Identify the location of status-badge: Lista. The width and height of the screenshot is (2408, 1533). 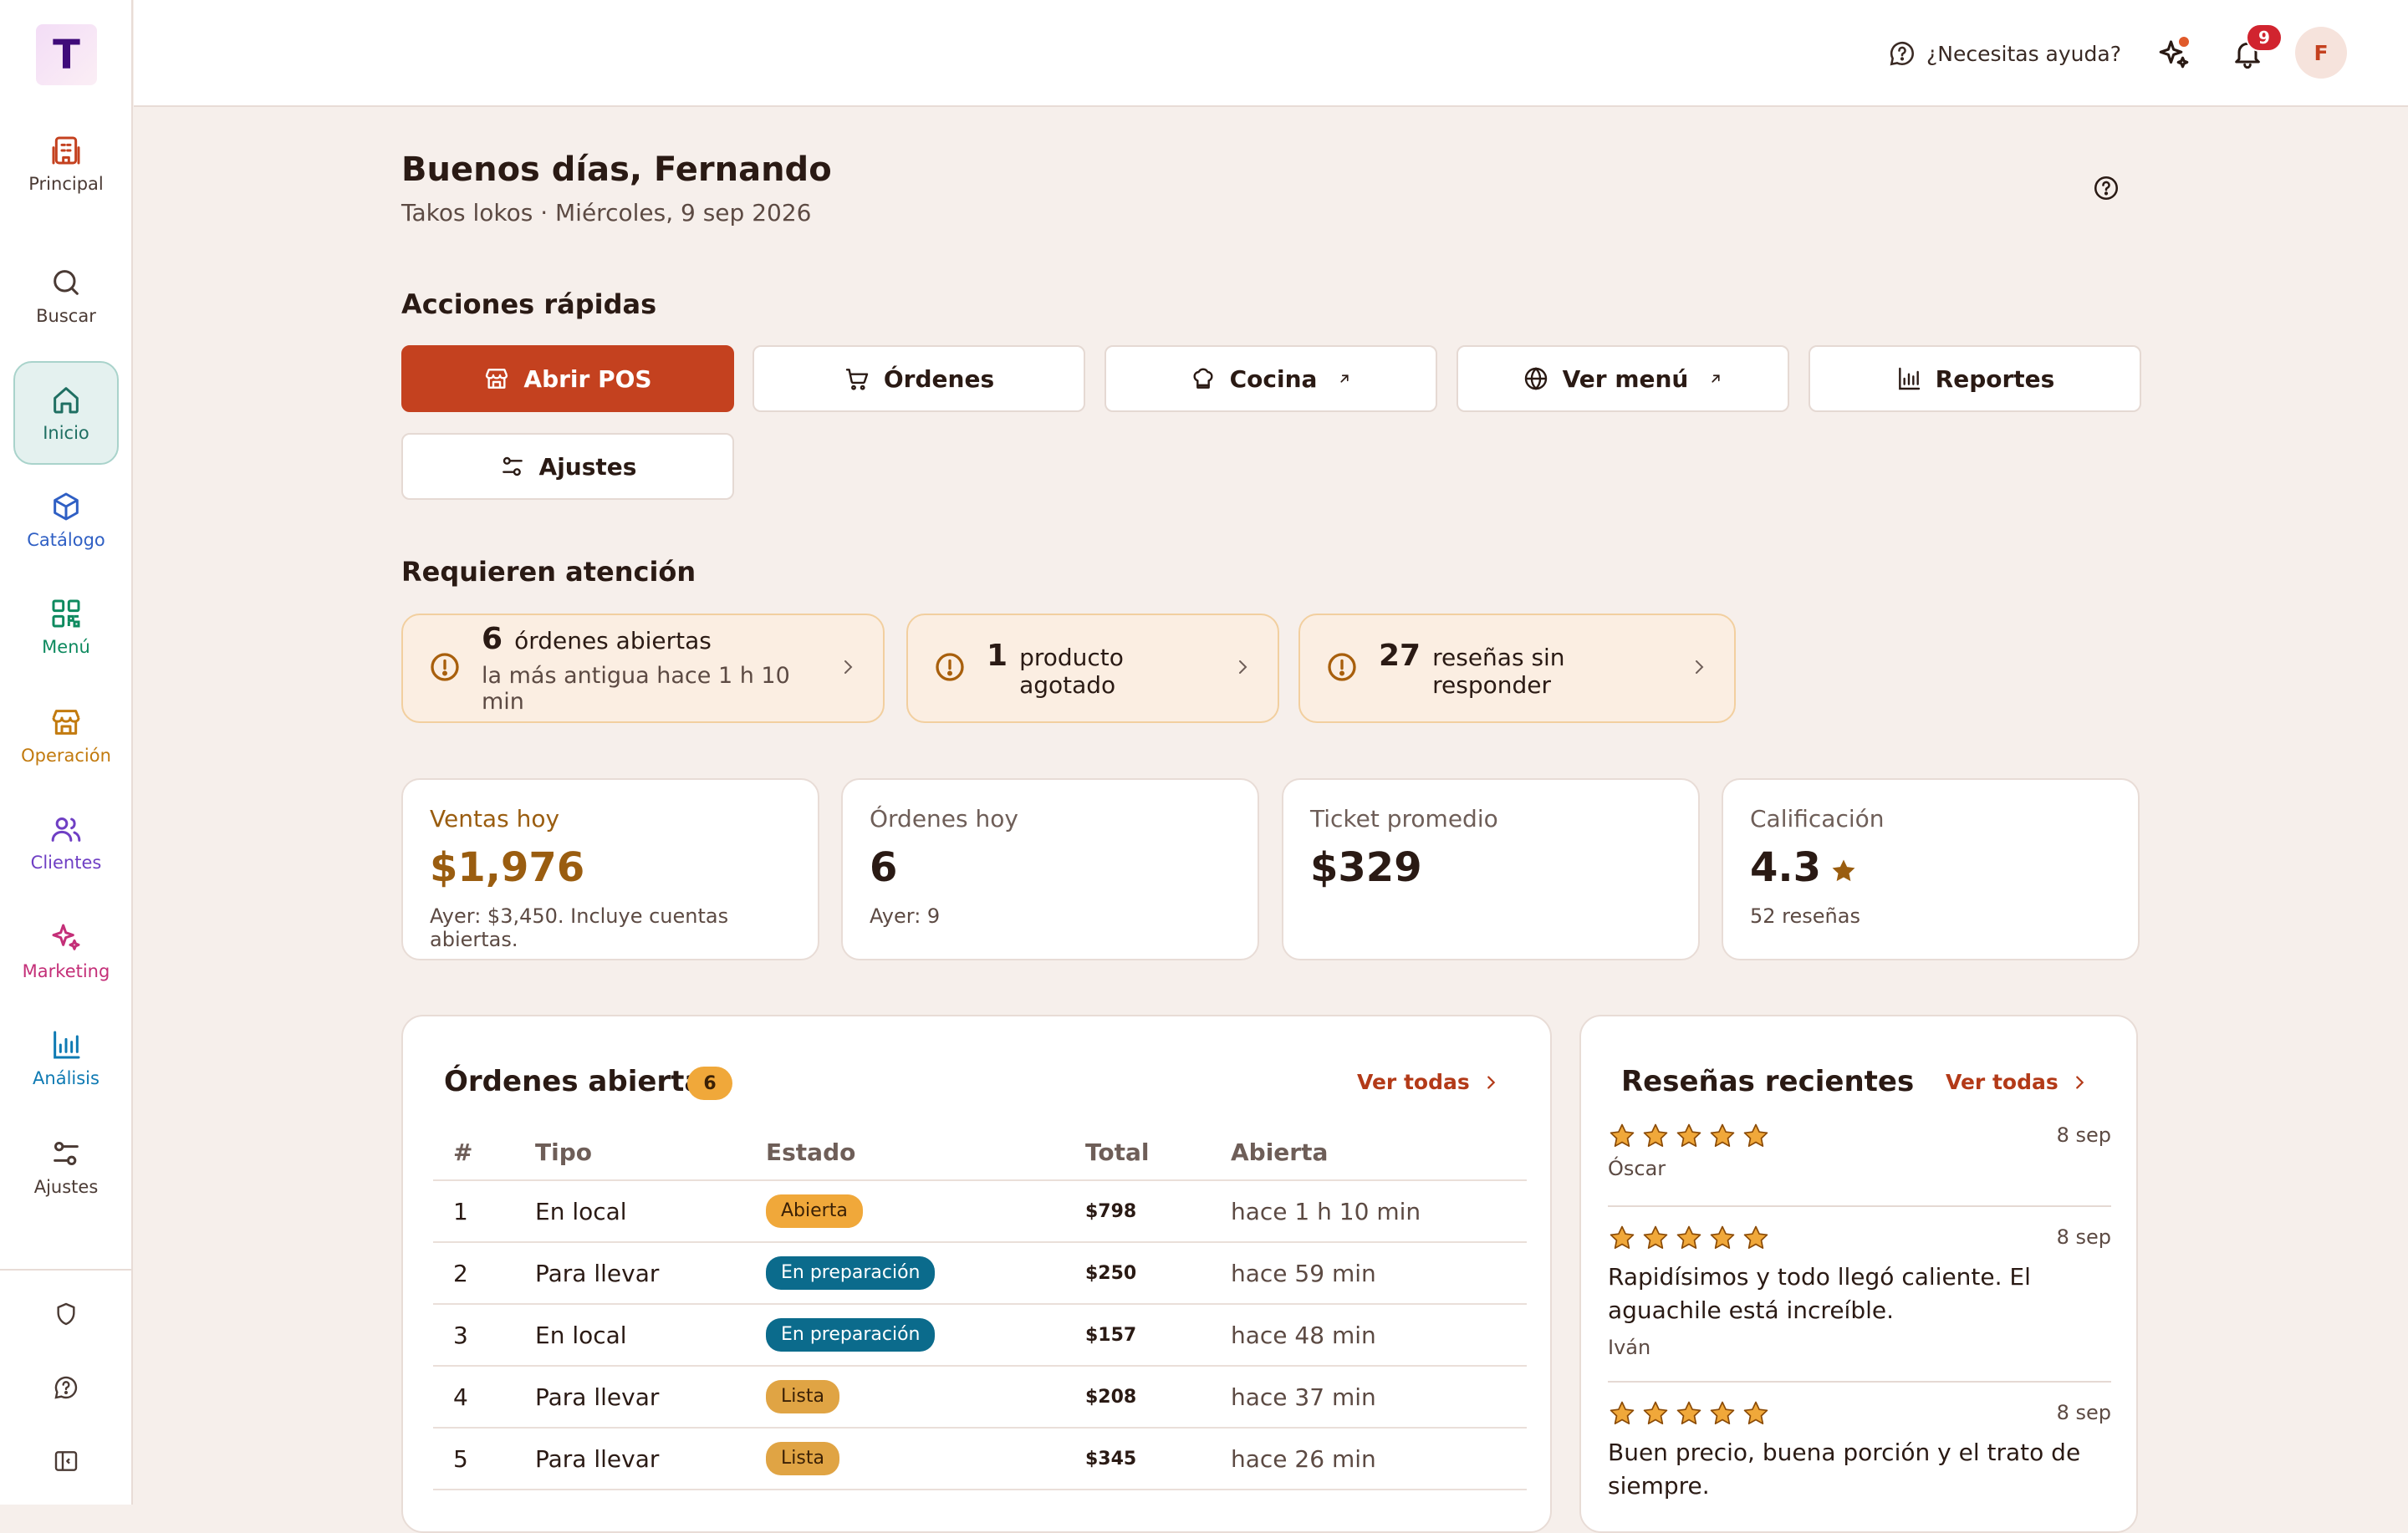
(803, 1396).